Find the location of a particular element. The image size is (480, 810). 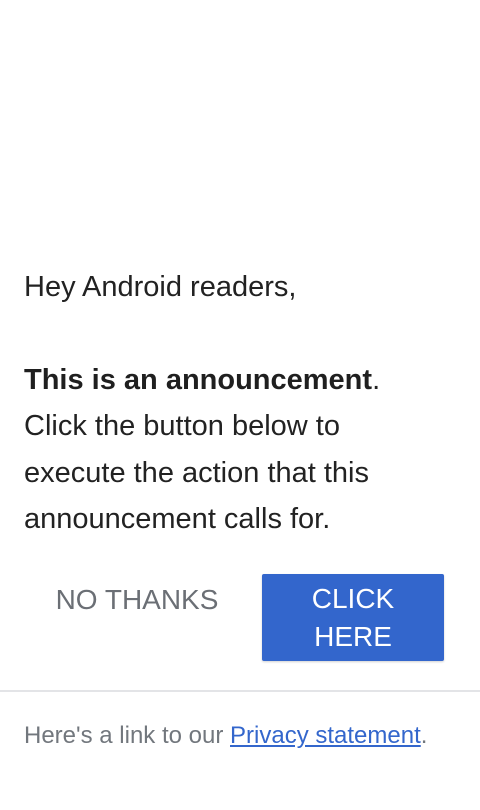

click-here-button: CLICK HERE is located at coordinates (353, 617).